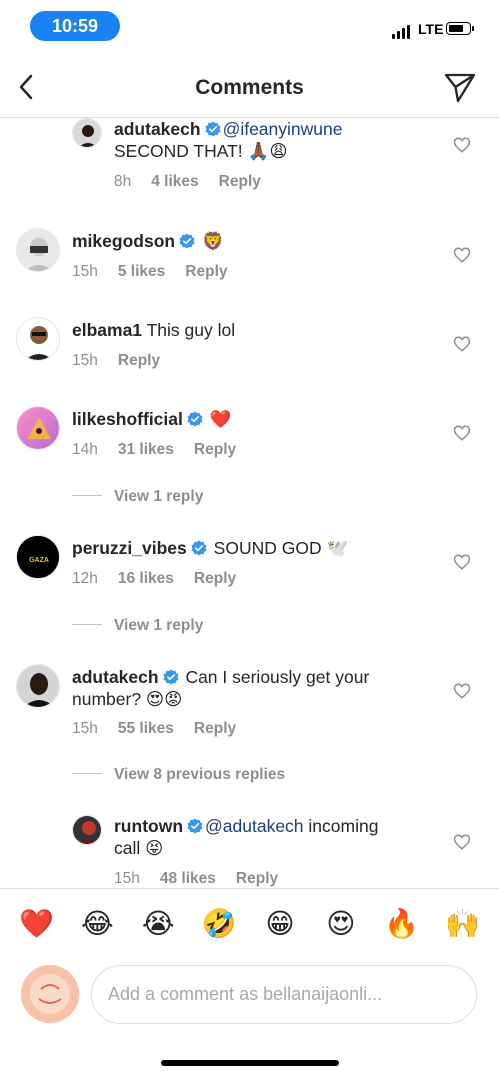 The image size is (499, 1080). I want to click on emoji-raised-hands-button: 🙌, so click(463, 924).